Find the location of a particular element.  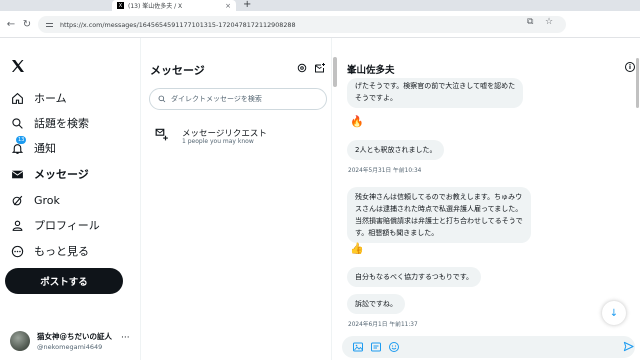

account-switcher: 猫女神@ちだいの証人 @nekomegami4649 ··· is located at coordinates (72, 341).